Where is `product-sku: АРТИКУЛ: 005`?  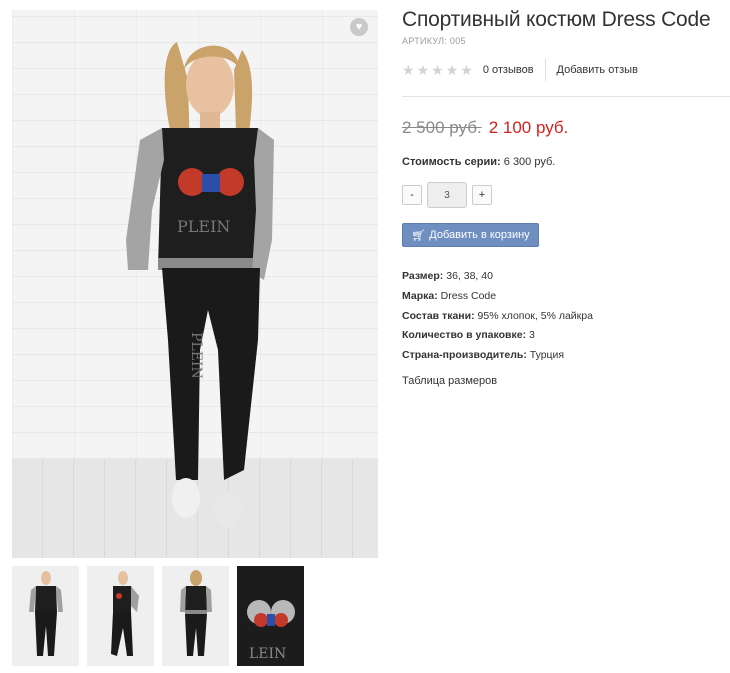 product-sku: АРТИКУЛ: 005 is located at coordinates (434, 41).